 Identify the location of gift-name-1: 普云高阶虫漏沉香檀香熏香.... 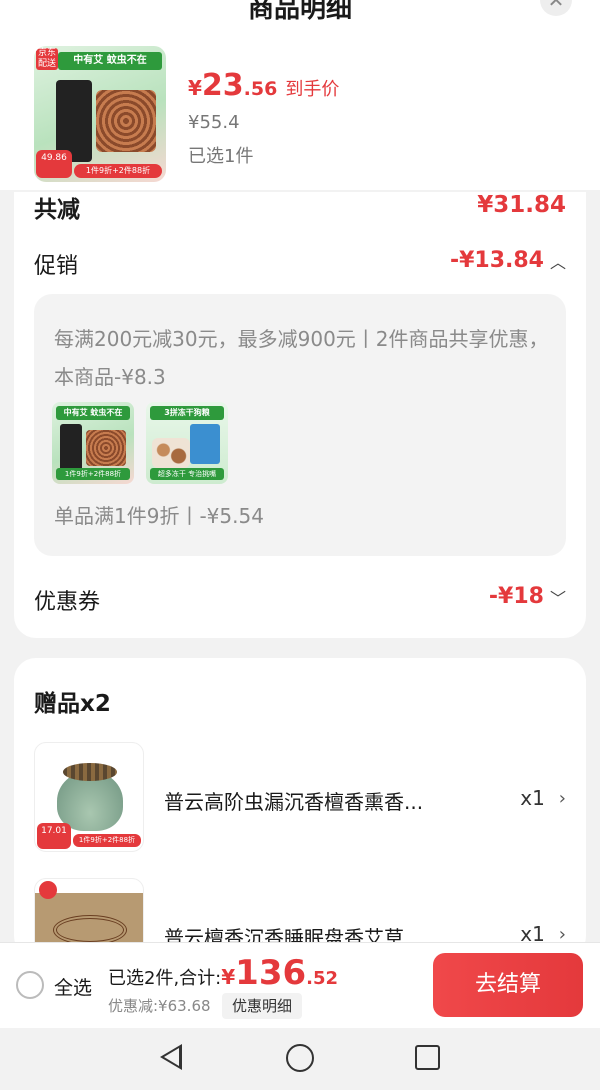
(314, 800).